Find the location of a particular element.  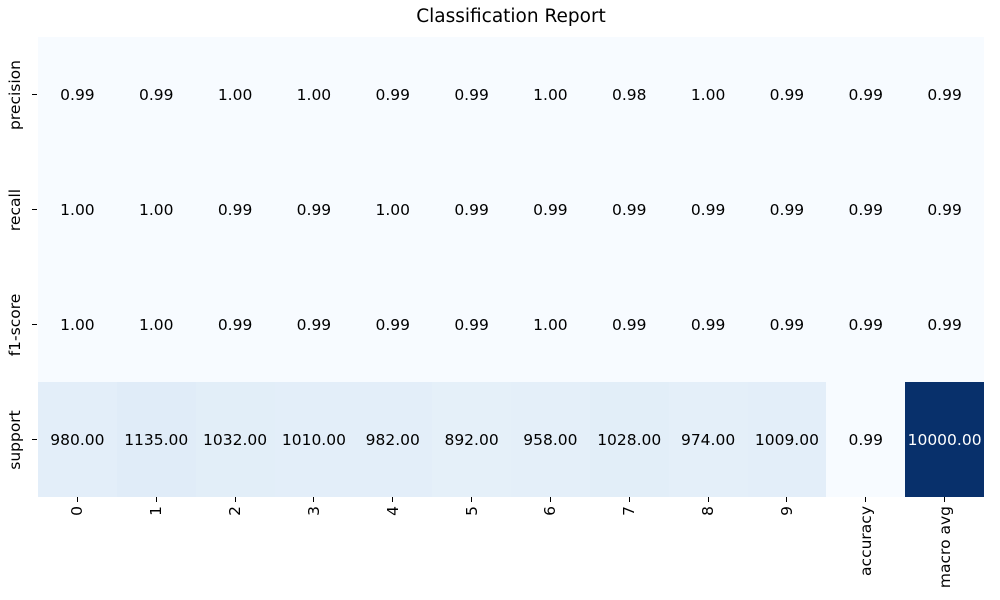

heatmap-cell-f1-score-6: 1.00 is located at coordinates (550, 324).